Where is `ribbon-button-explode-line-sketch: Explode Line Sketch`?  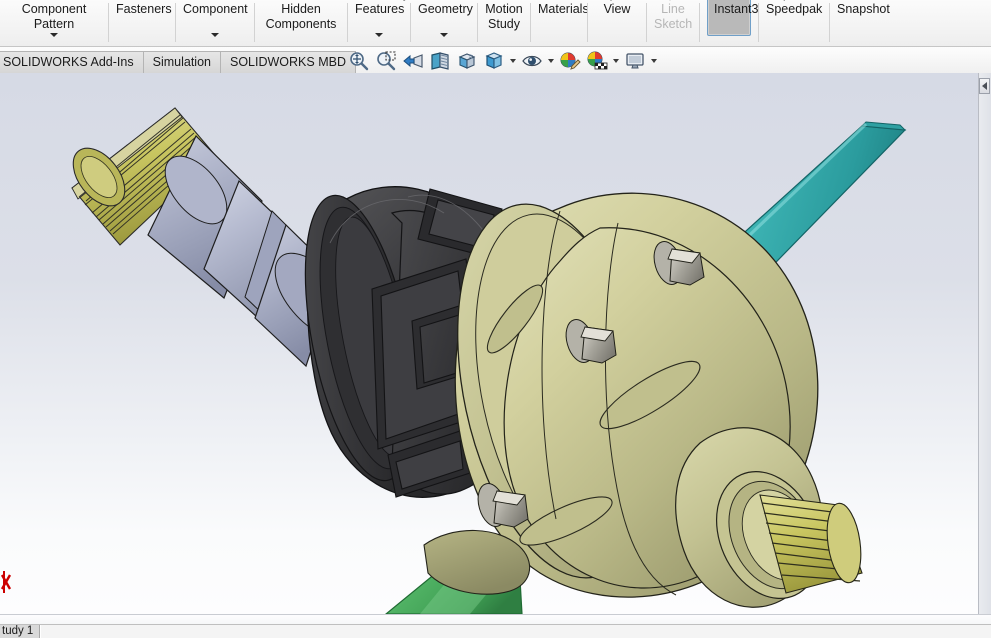
ribbon-button-explode-line-sketch: Explode Line Sketch is located at coordinates (673, 23).